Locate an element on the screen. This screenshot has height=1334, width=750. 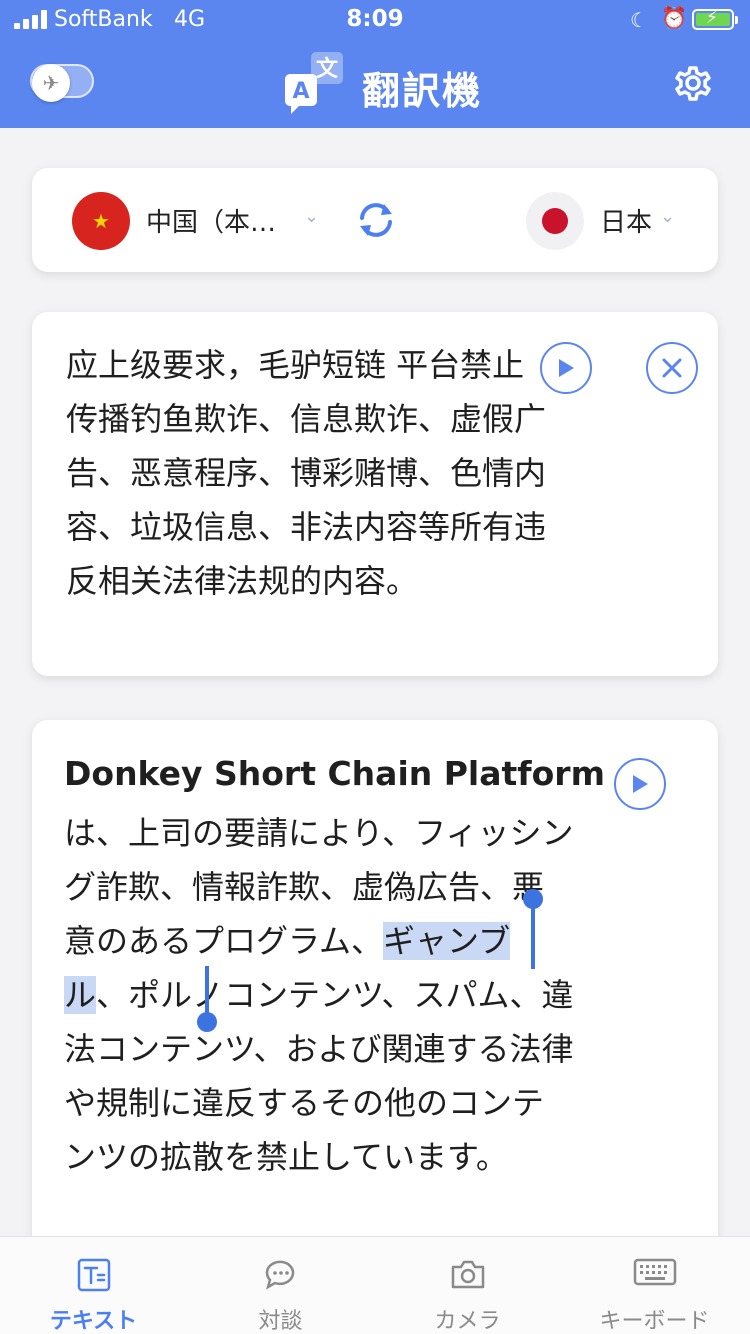
status-bar: SoftBank 4G 8:09 ☾ ⏰ ⚡ is located at coordinates (375, 20).